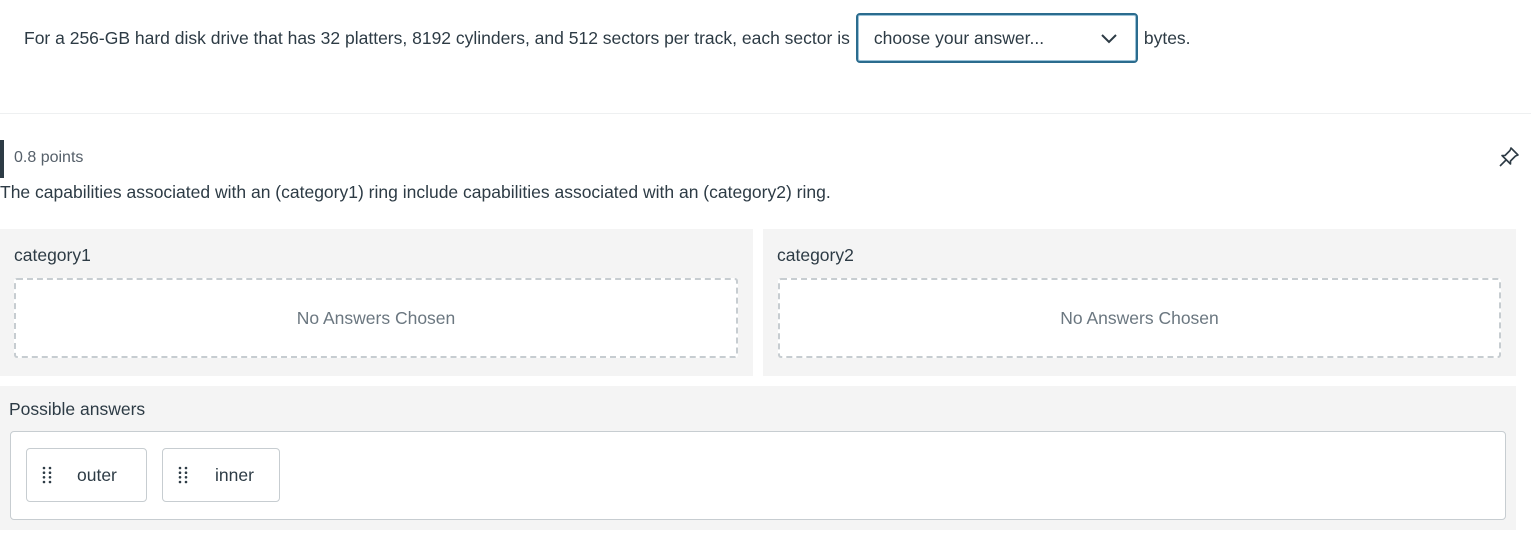 This screenshot has height=555, width=1531. What do you see at coordinates (52, 255) in the screenshot?
I see `category1-title: category1` at bounding box center [52, 255].